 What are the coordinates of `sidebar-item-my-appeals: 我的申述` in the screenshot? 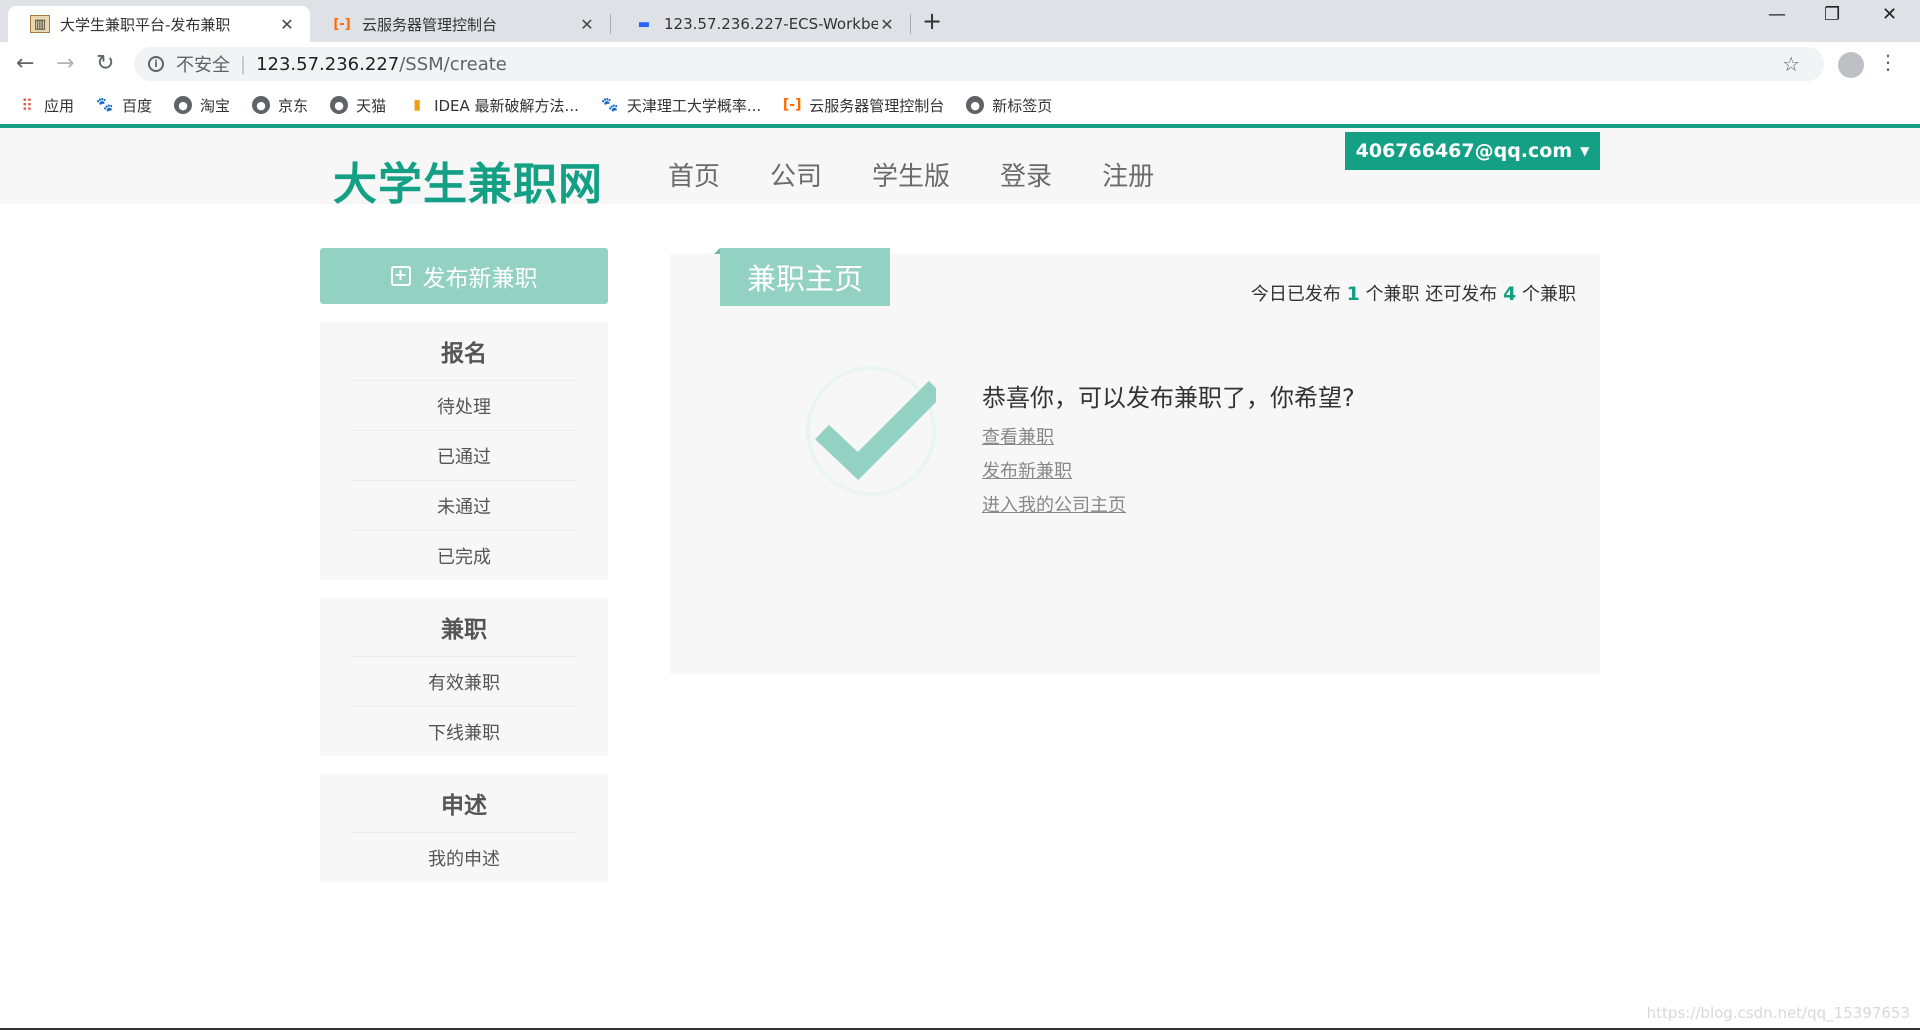 It's located at (464, 857).